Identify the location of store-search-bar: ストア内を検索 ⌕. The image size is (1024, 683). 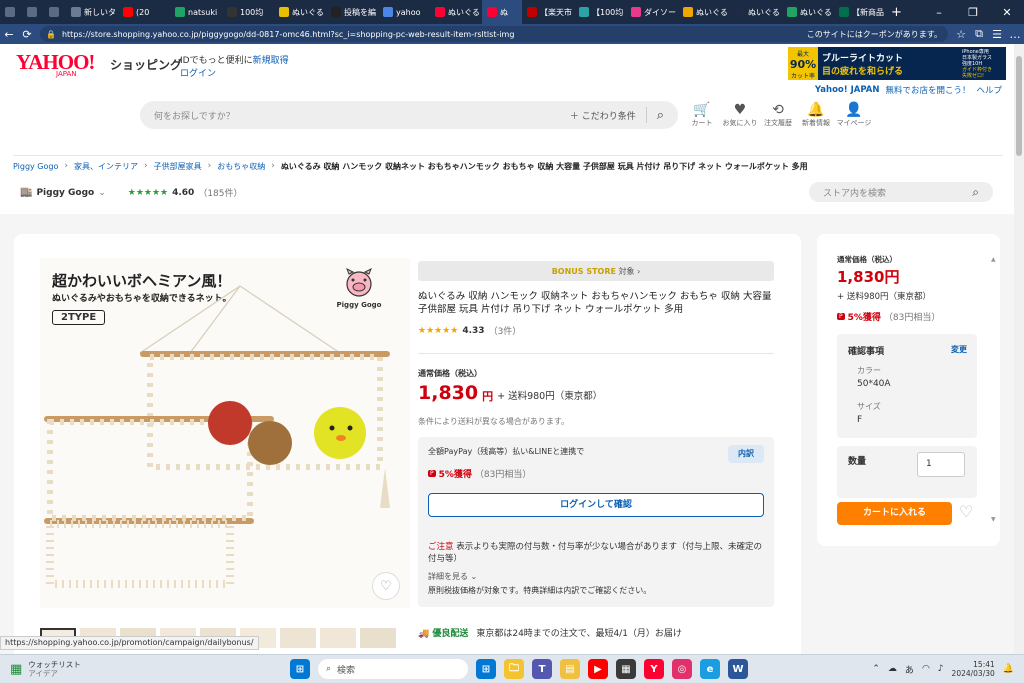
(901, 192).